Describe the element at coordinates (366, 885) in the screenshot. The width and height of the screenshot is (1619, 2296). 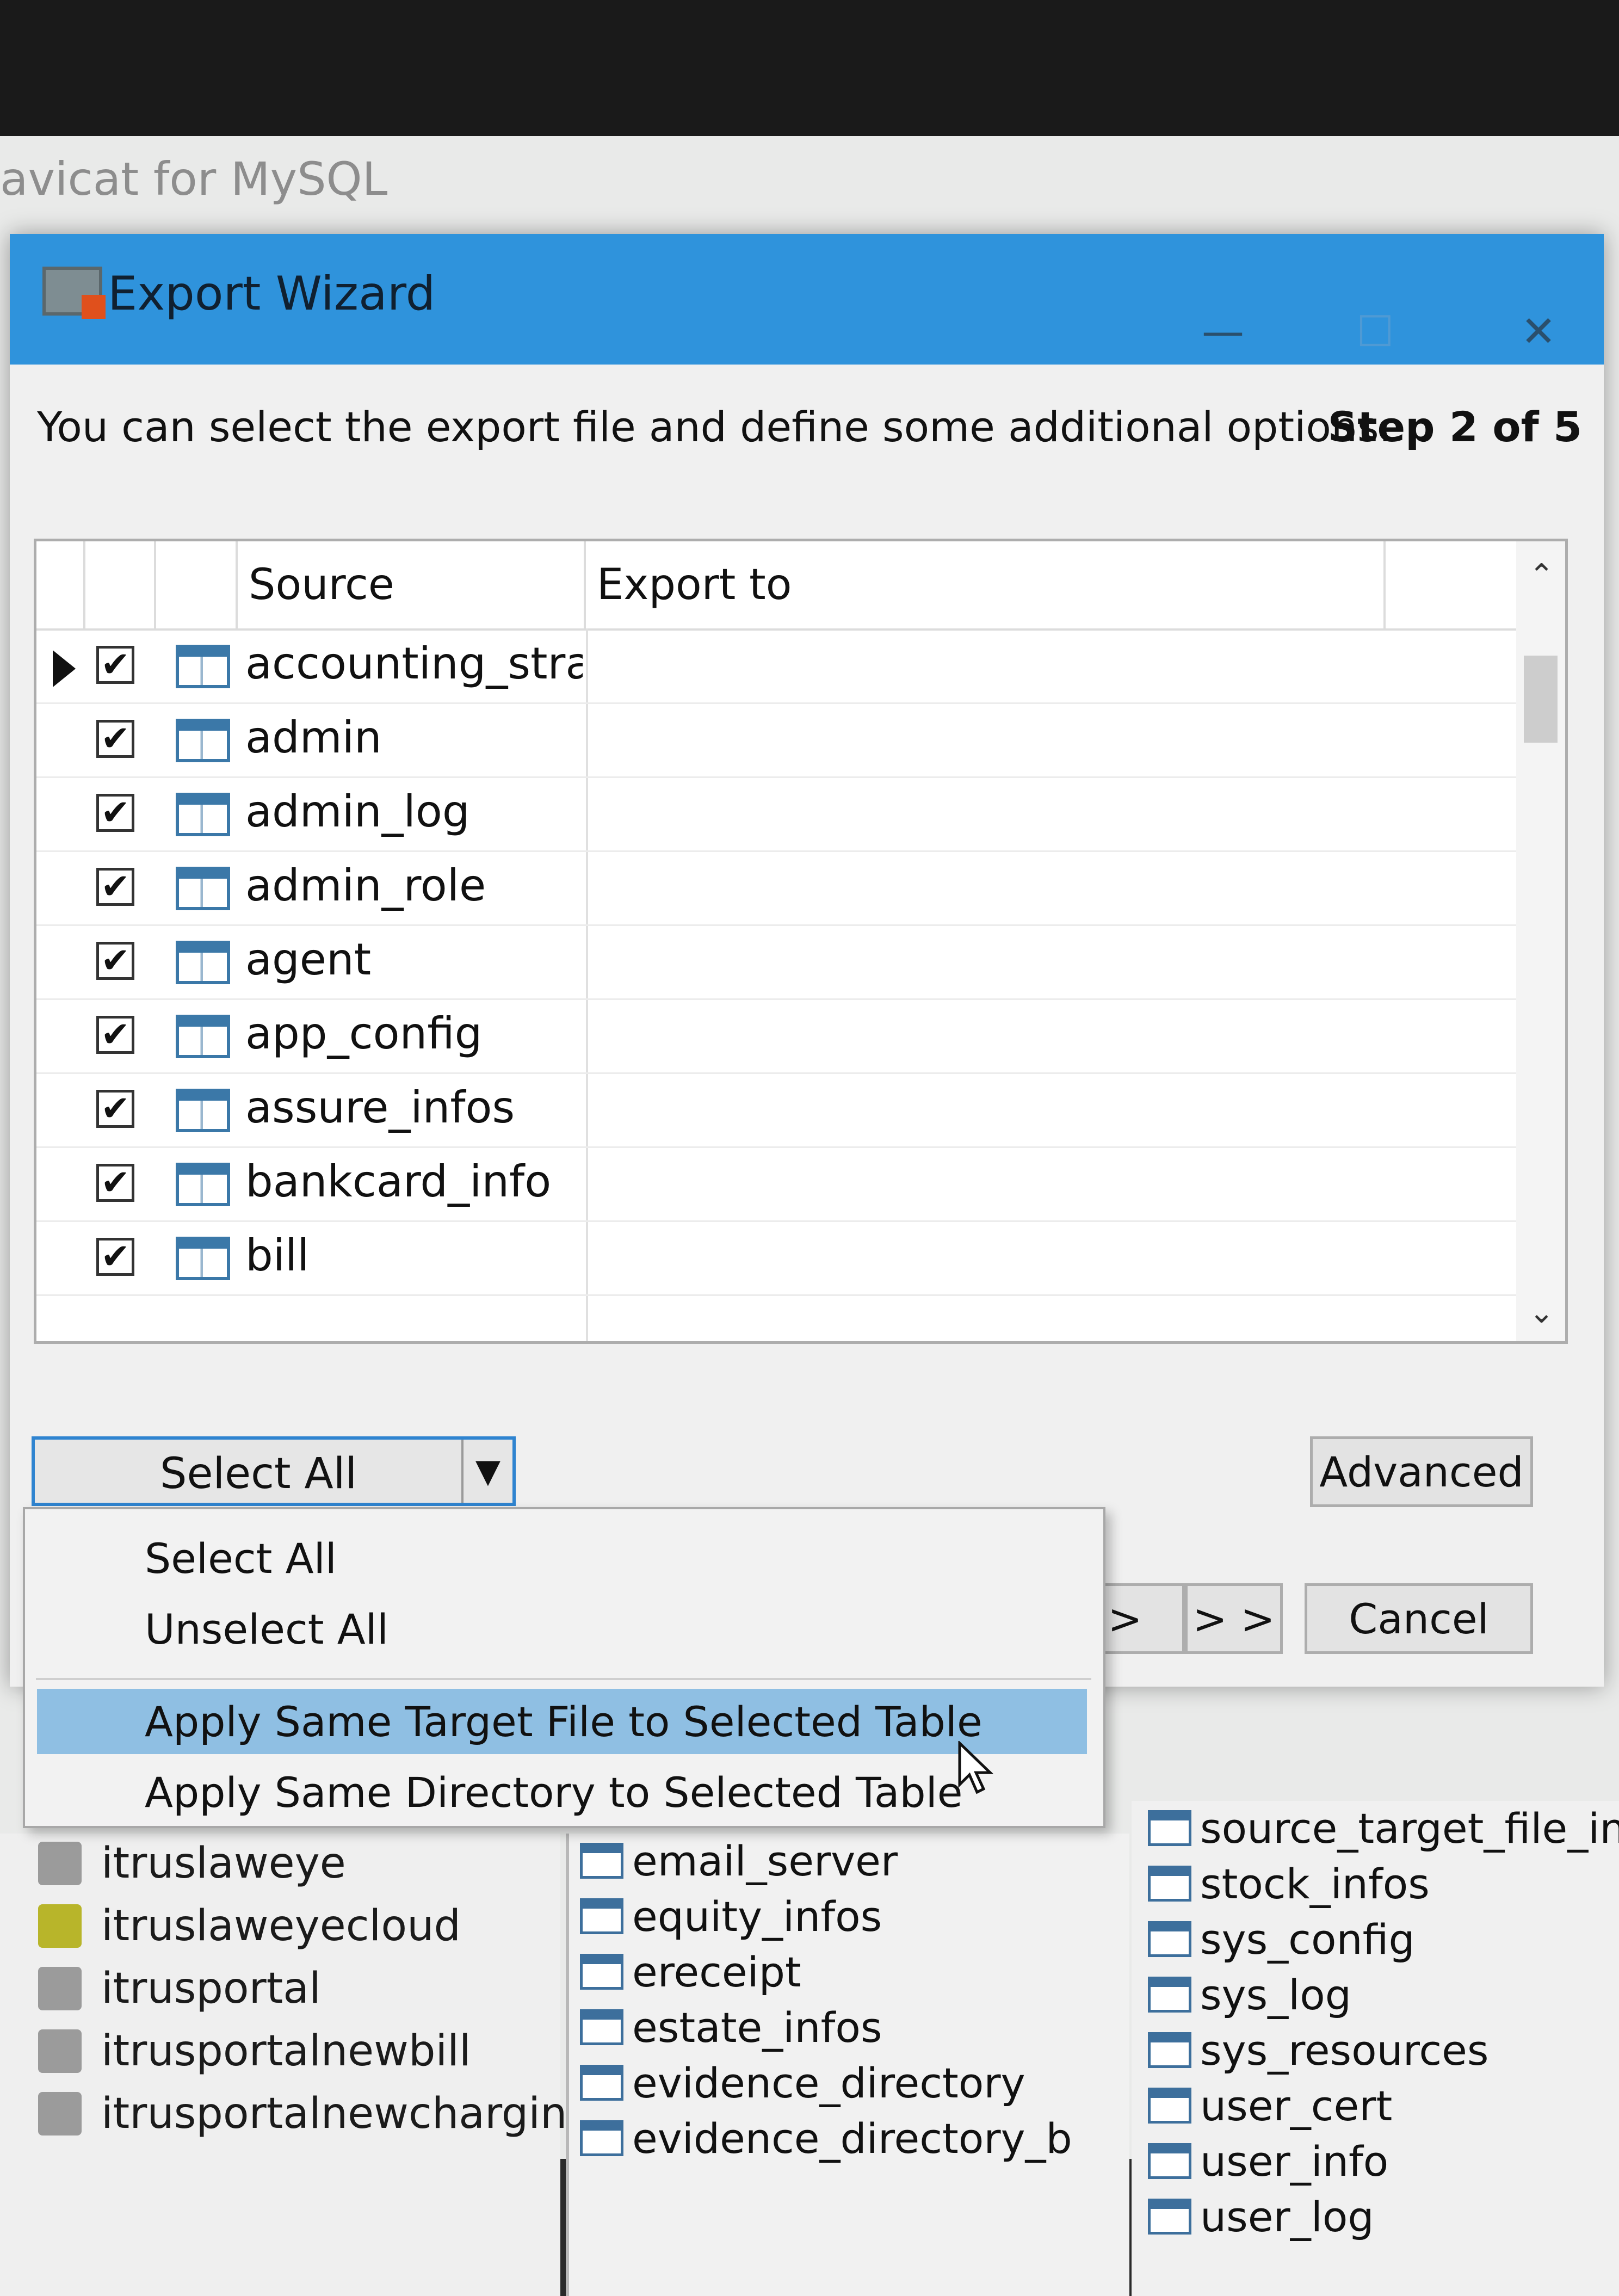
I see `source-cell: admin_role` at that location.